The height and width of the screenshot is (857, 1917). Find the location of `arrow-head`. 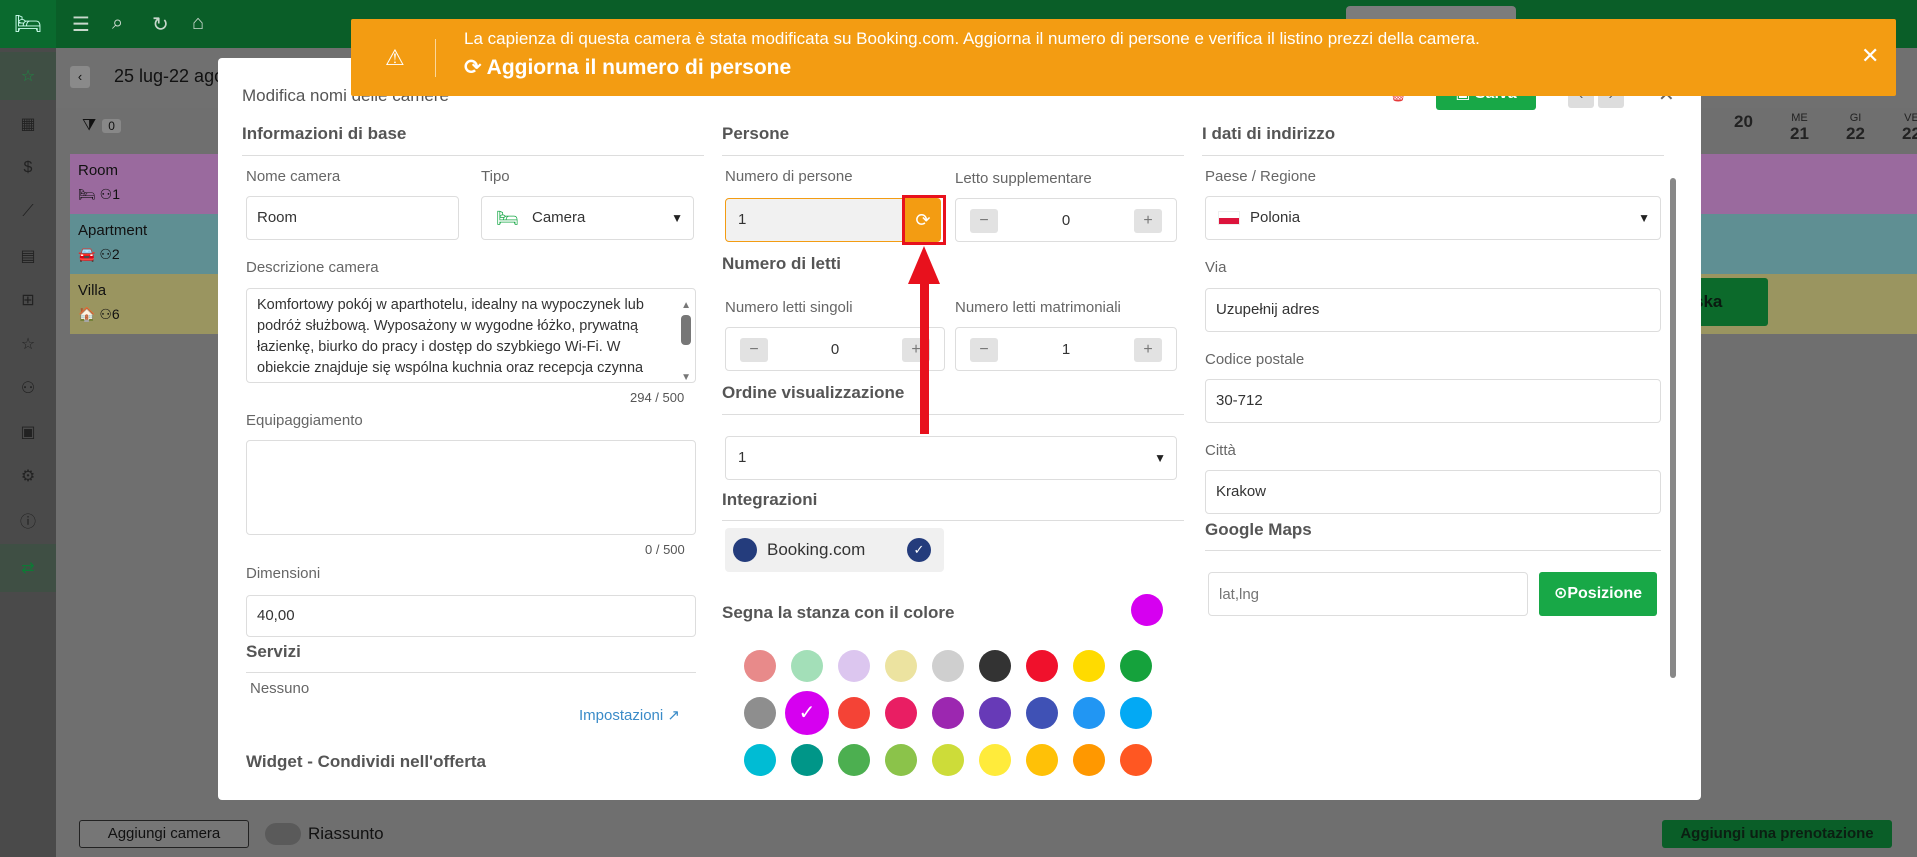

arrow-head is located at coordinates (924, 265).